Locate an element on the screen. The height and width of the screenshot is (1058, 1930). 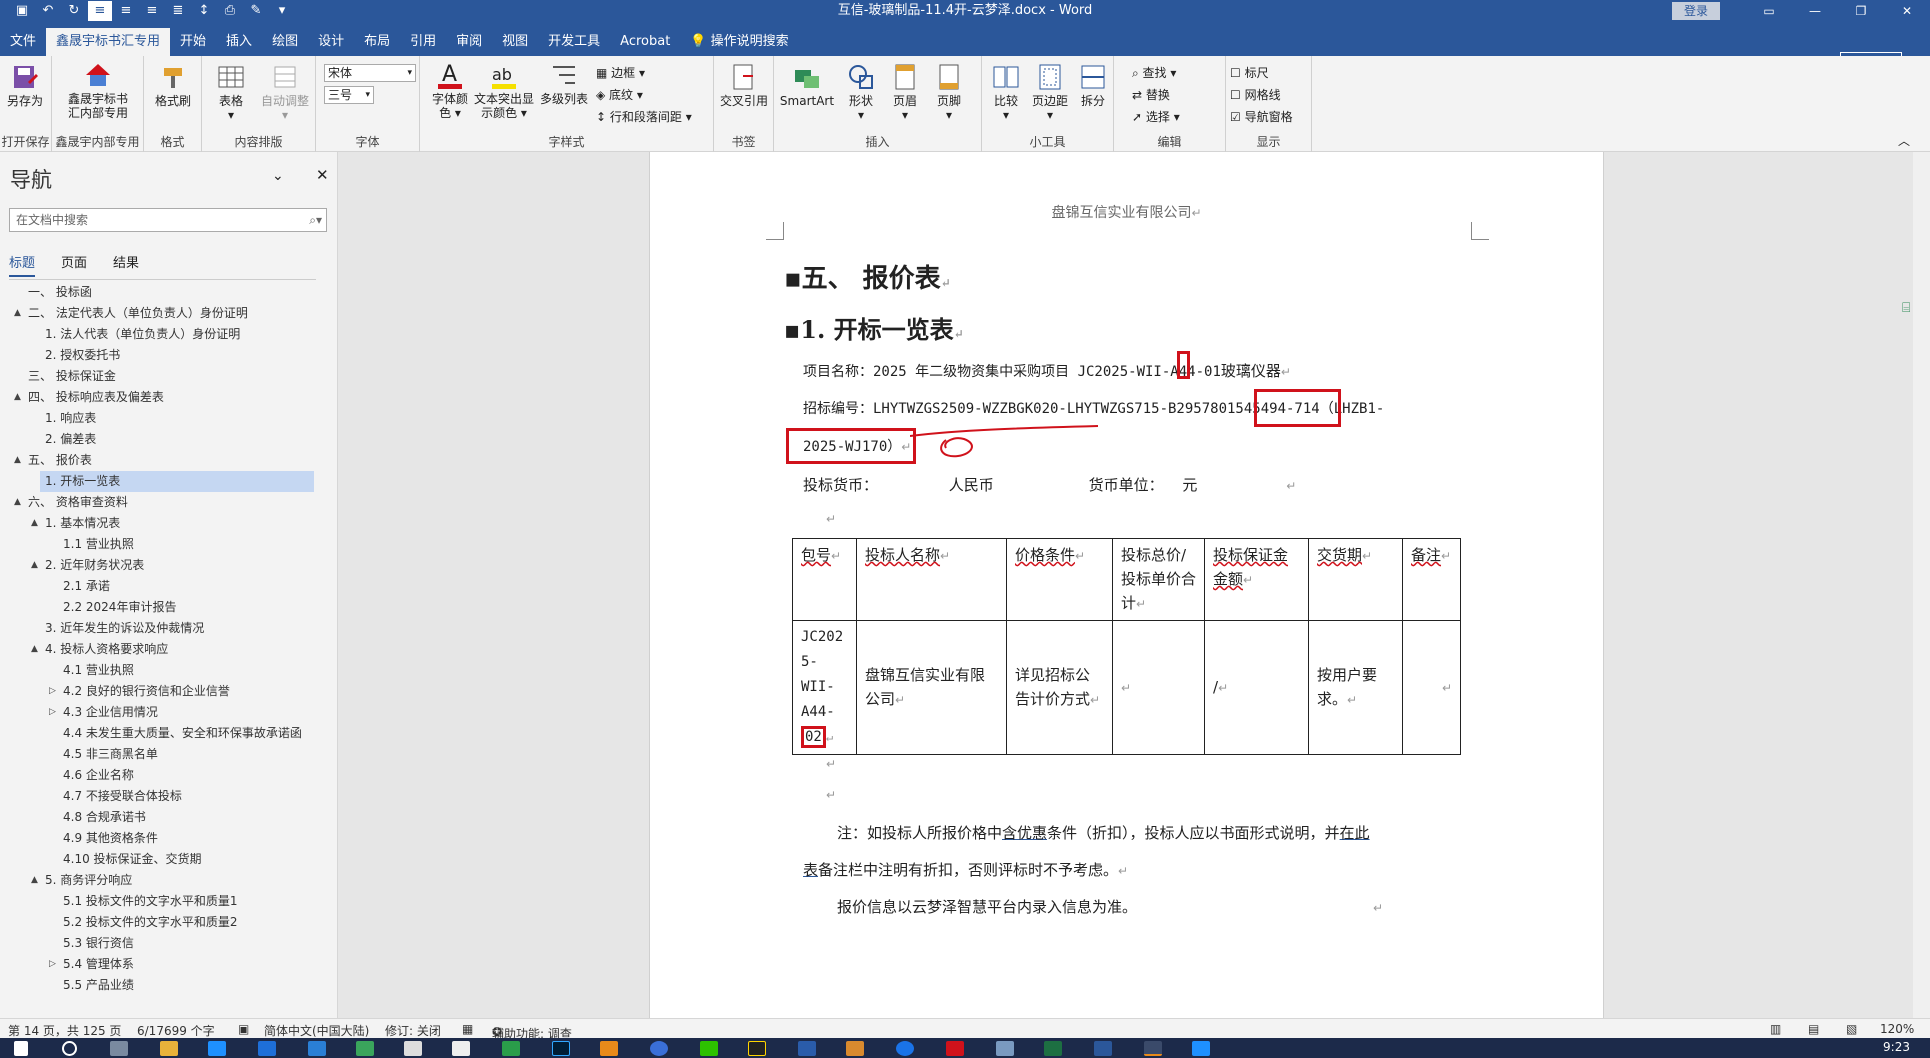
auto-adjust-button: 自动调整 ▾ is located at coordinates (285, 92).